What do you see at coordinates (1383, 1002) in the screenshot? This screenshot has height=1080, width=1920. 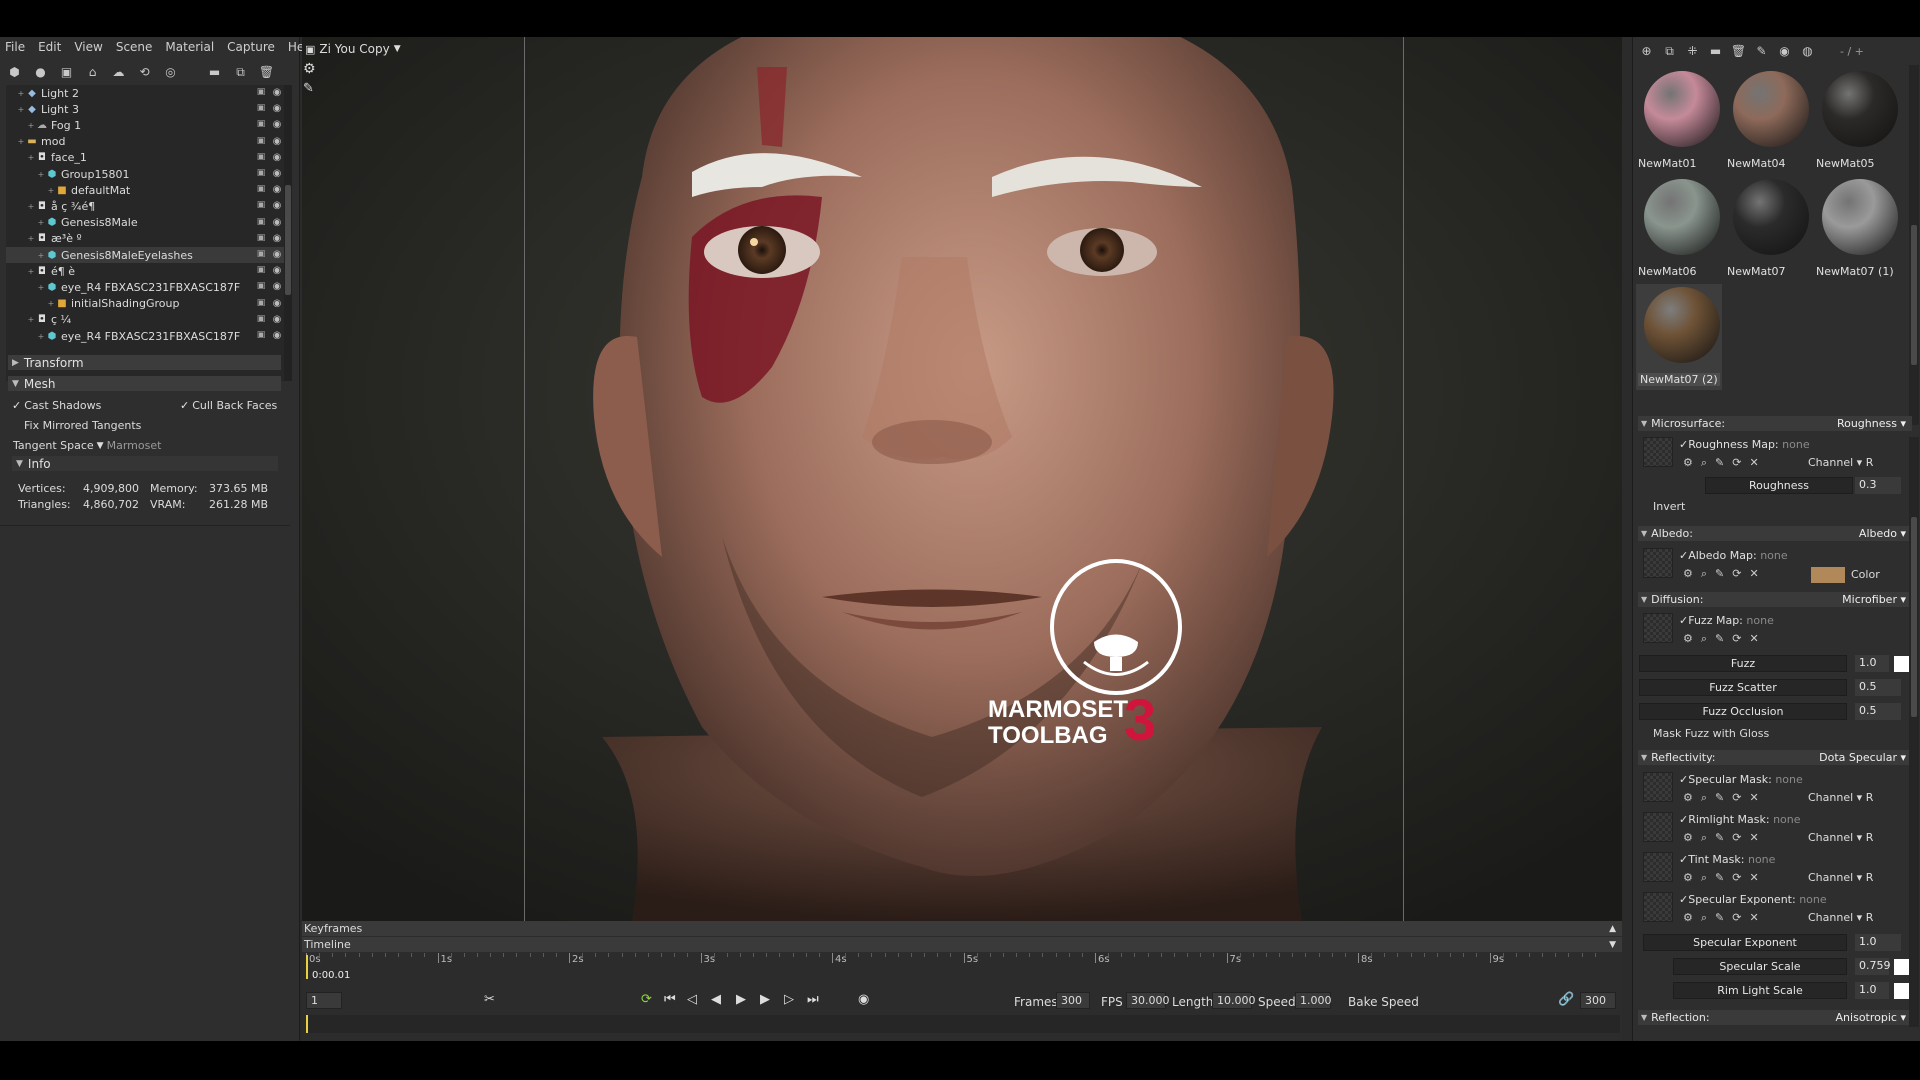 I see `bake-speed-button: Bake Speed` at bounding box center [1383, 1002].